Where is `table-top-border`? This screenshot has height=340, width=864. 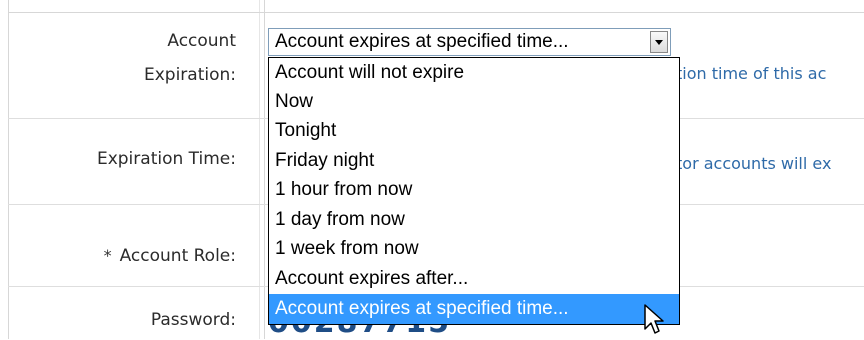
table-top-border is located at coordinates (436, 12).